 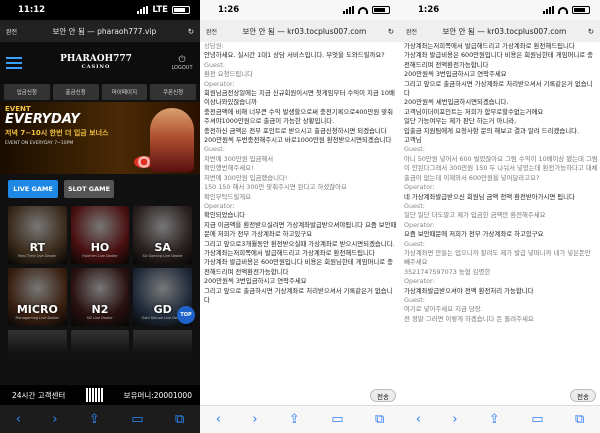 What do you see at coordinates (460, 121) in the screenshot?
I see `chat-message: 일단 가능여부는 제가 판단 하는거 아니라,` at bounding box center [460, 121].